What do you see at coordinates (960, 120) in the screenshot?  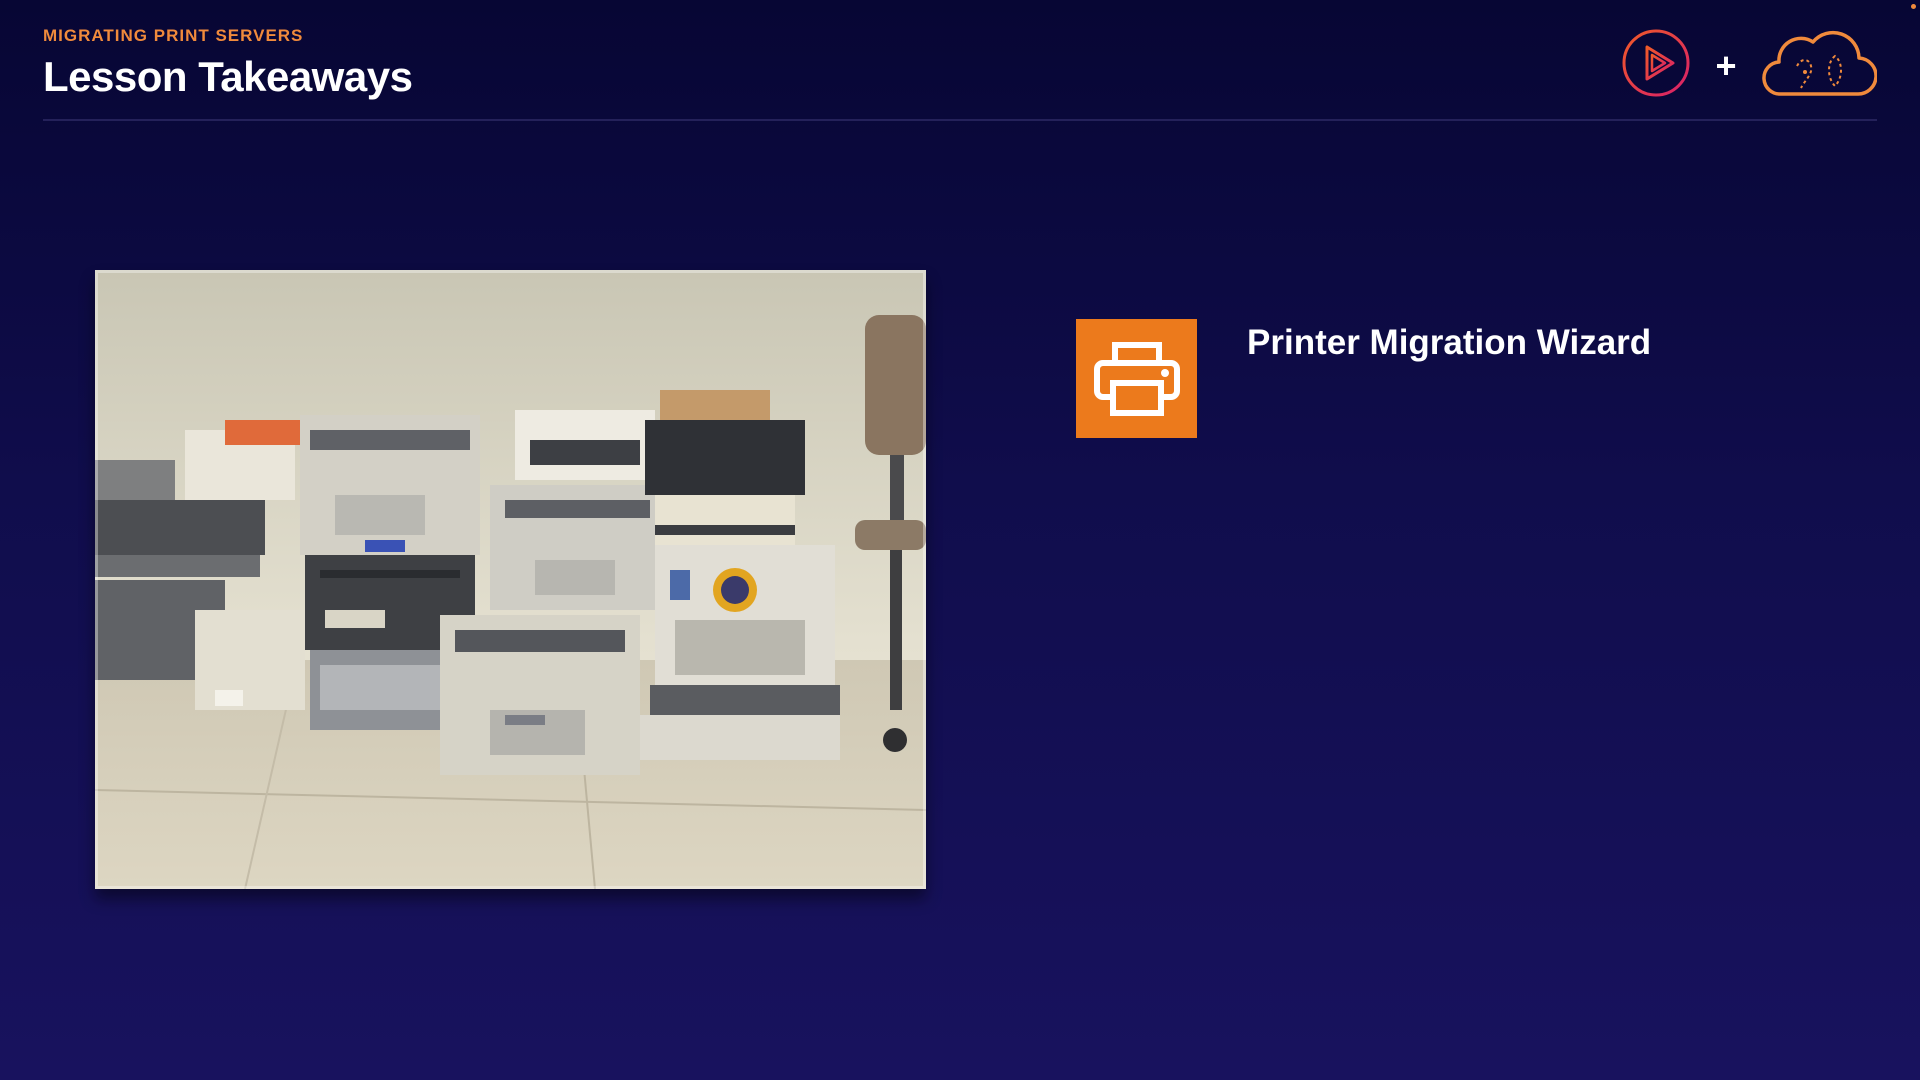 I see `header-divider` at bounding box center [960, 120].